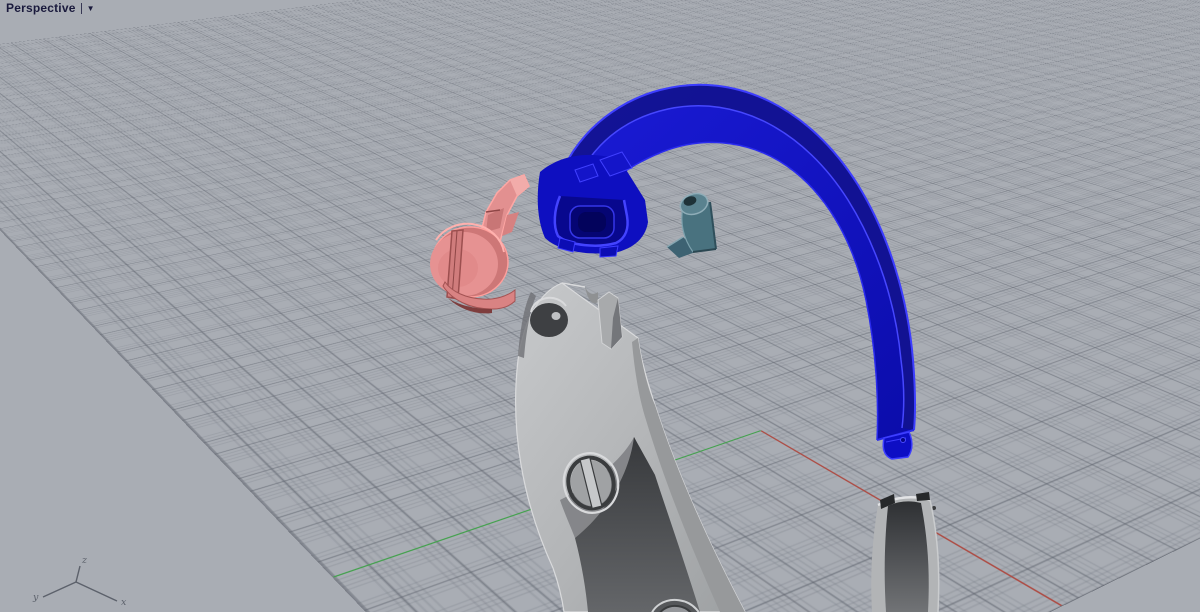  I want to click on clip-foot-b, so click(609, 251).